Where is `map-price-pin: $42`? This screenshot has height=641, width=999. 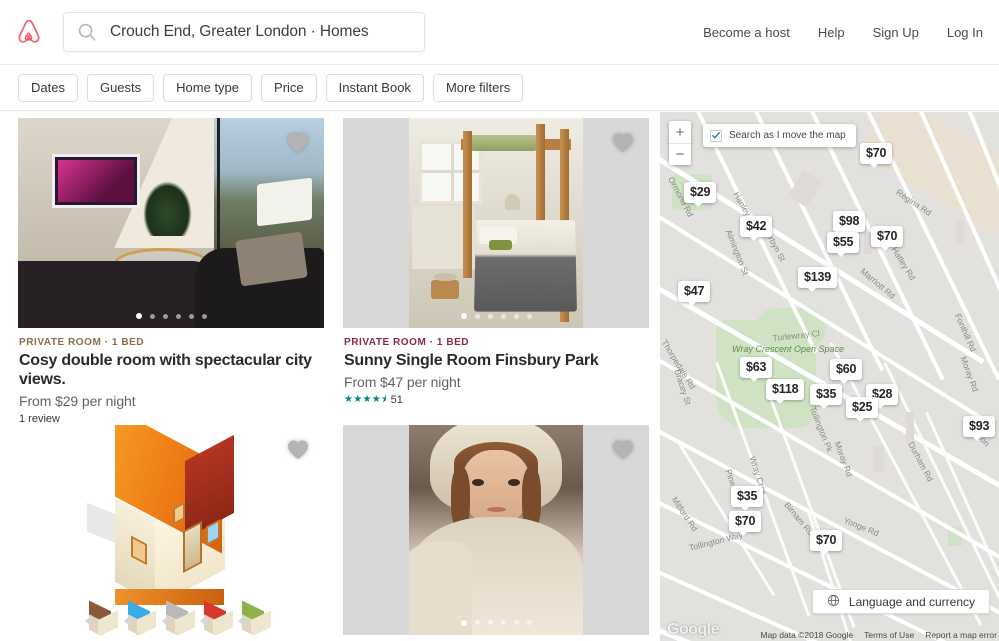 map-price-pin: $42 is located at coordinates (756, 228).